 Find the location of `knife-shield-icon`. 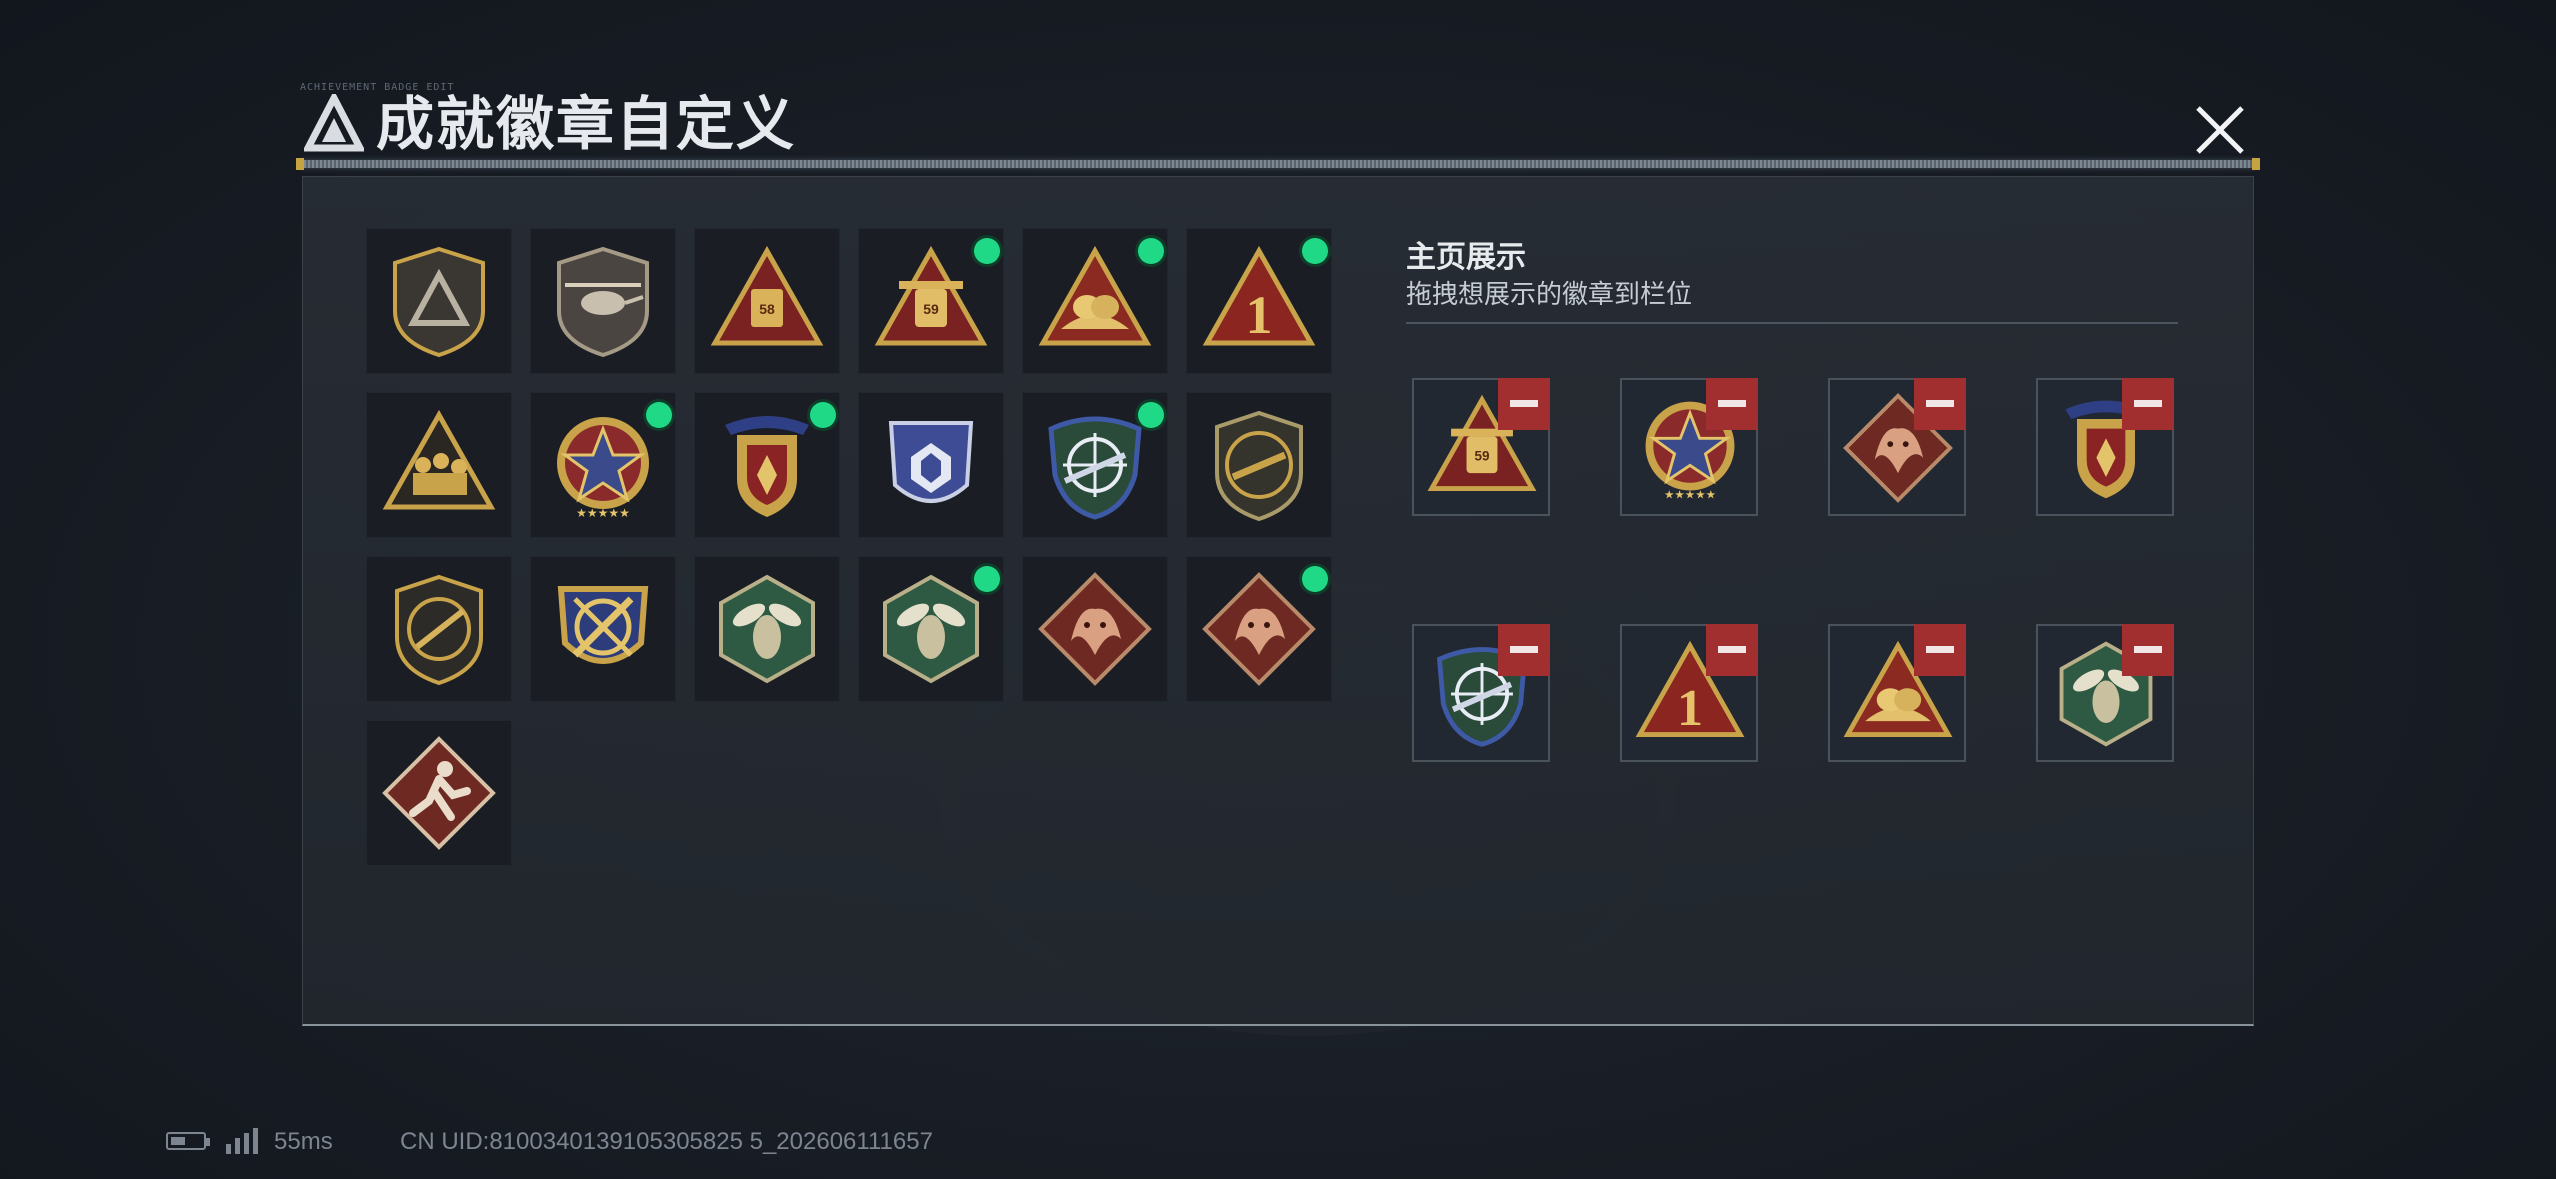

knife-shield-icon is located at coordinates (439, 630).